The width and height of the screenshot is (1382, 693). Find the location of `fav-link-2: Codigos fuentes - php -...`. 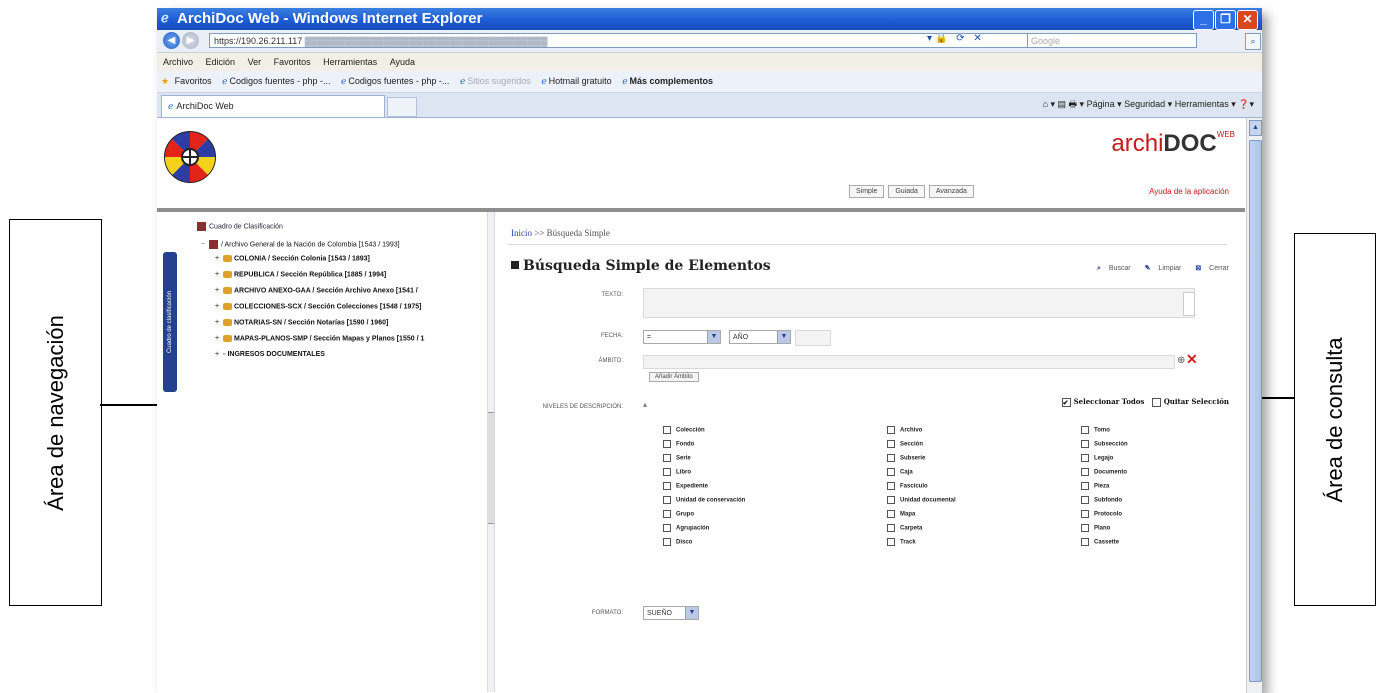

fav-link-2: Codigos fuentes - php -... is located at coordinates (398, 81).